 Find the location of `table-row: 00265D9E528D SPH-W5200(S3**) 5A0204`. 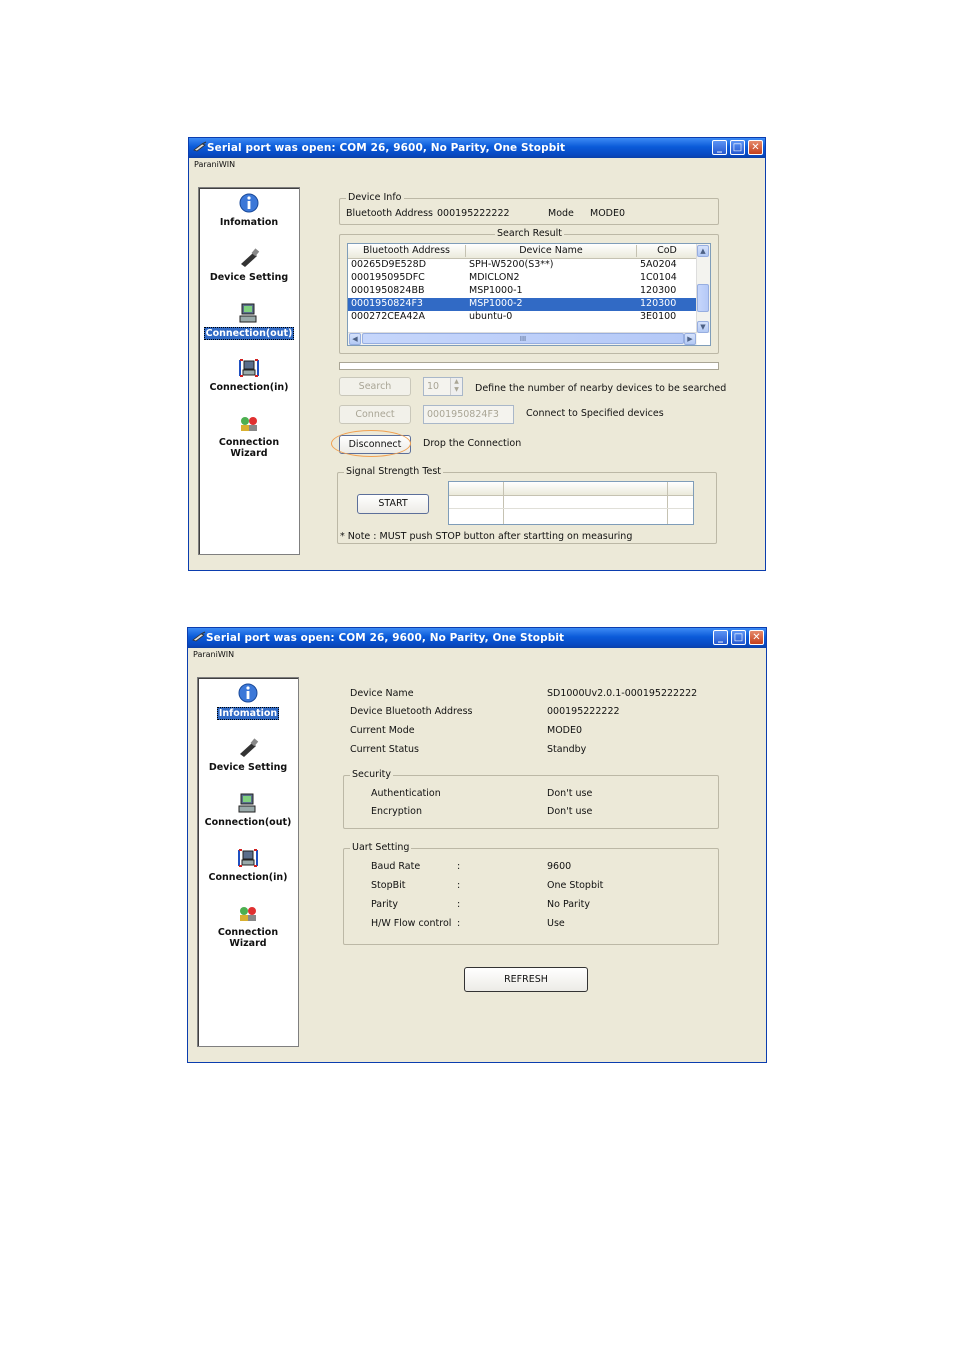

table-row: 00265D9E528D SPH-W5200(S3**) 5A0204 is located at coordinates (522, 265).